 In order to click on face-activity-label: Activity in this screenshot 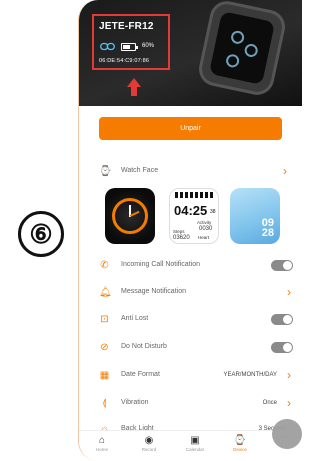, I will do `click(204, 222)`.